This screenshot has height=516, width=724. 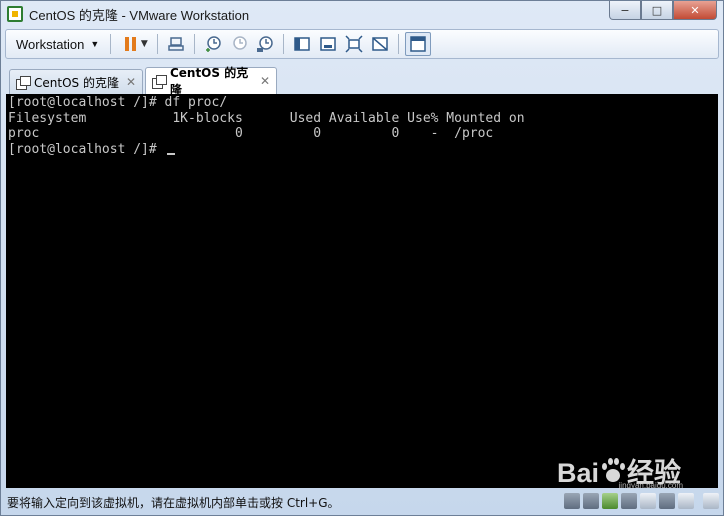 I want to click on console-prompt: [root@localhost /]#, so click(x=86, y=150).